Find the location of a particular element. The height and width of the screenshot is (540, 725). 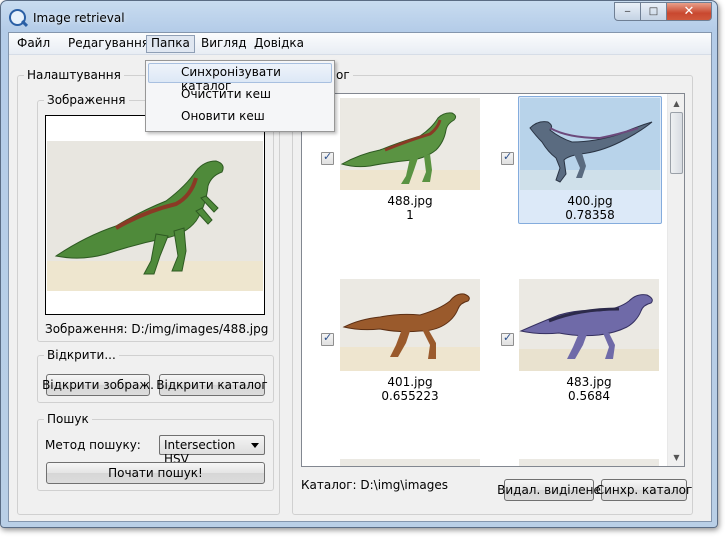

results-scrollbar: ▲ ▼ is located at coordinates (675, 280).